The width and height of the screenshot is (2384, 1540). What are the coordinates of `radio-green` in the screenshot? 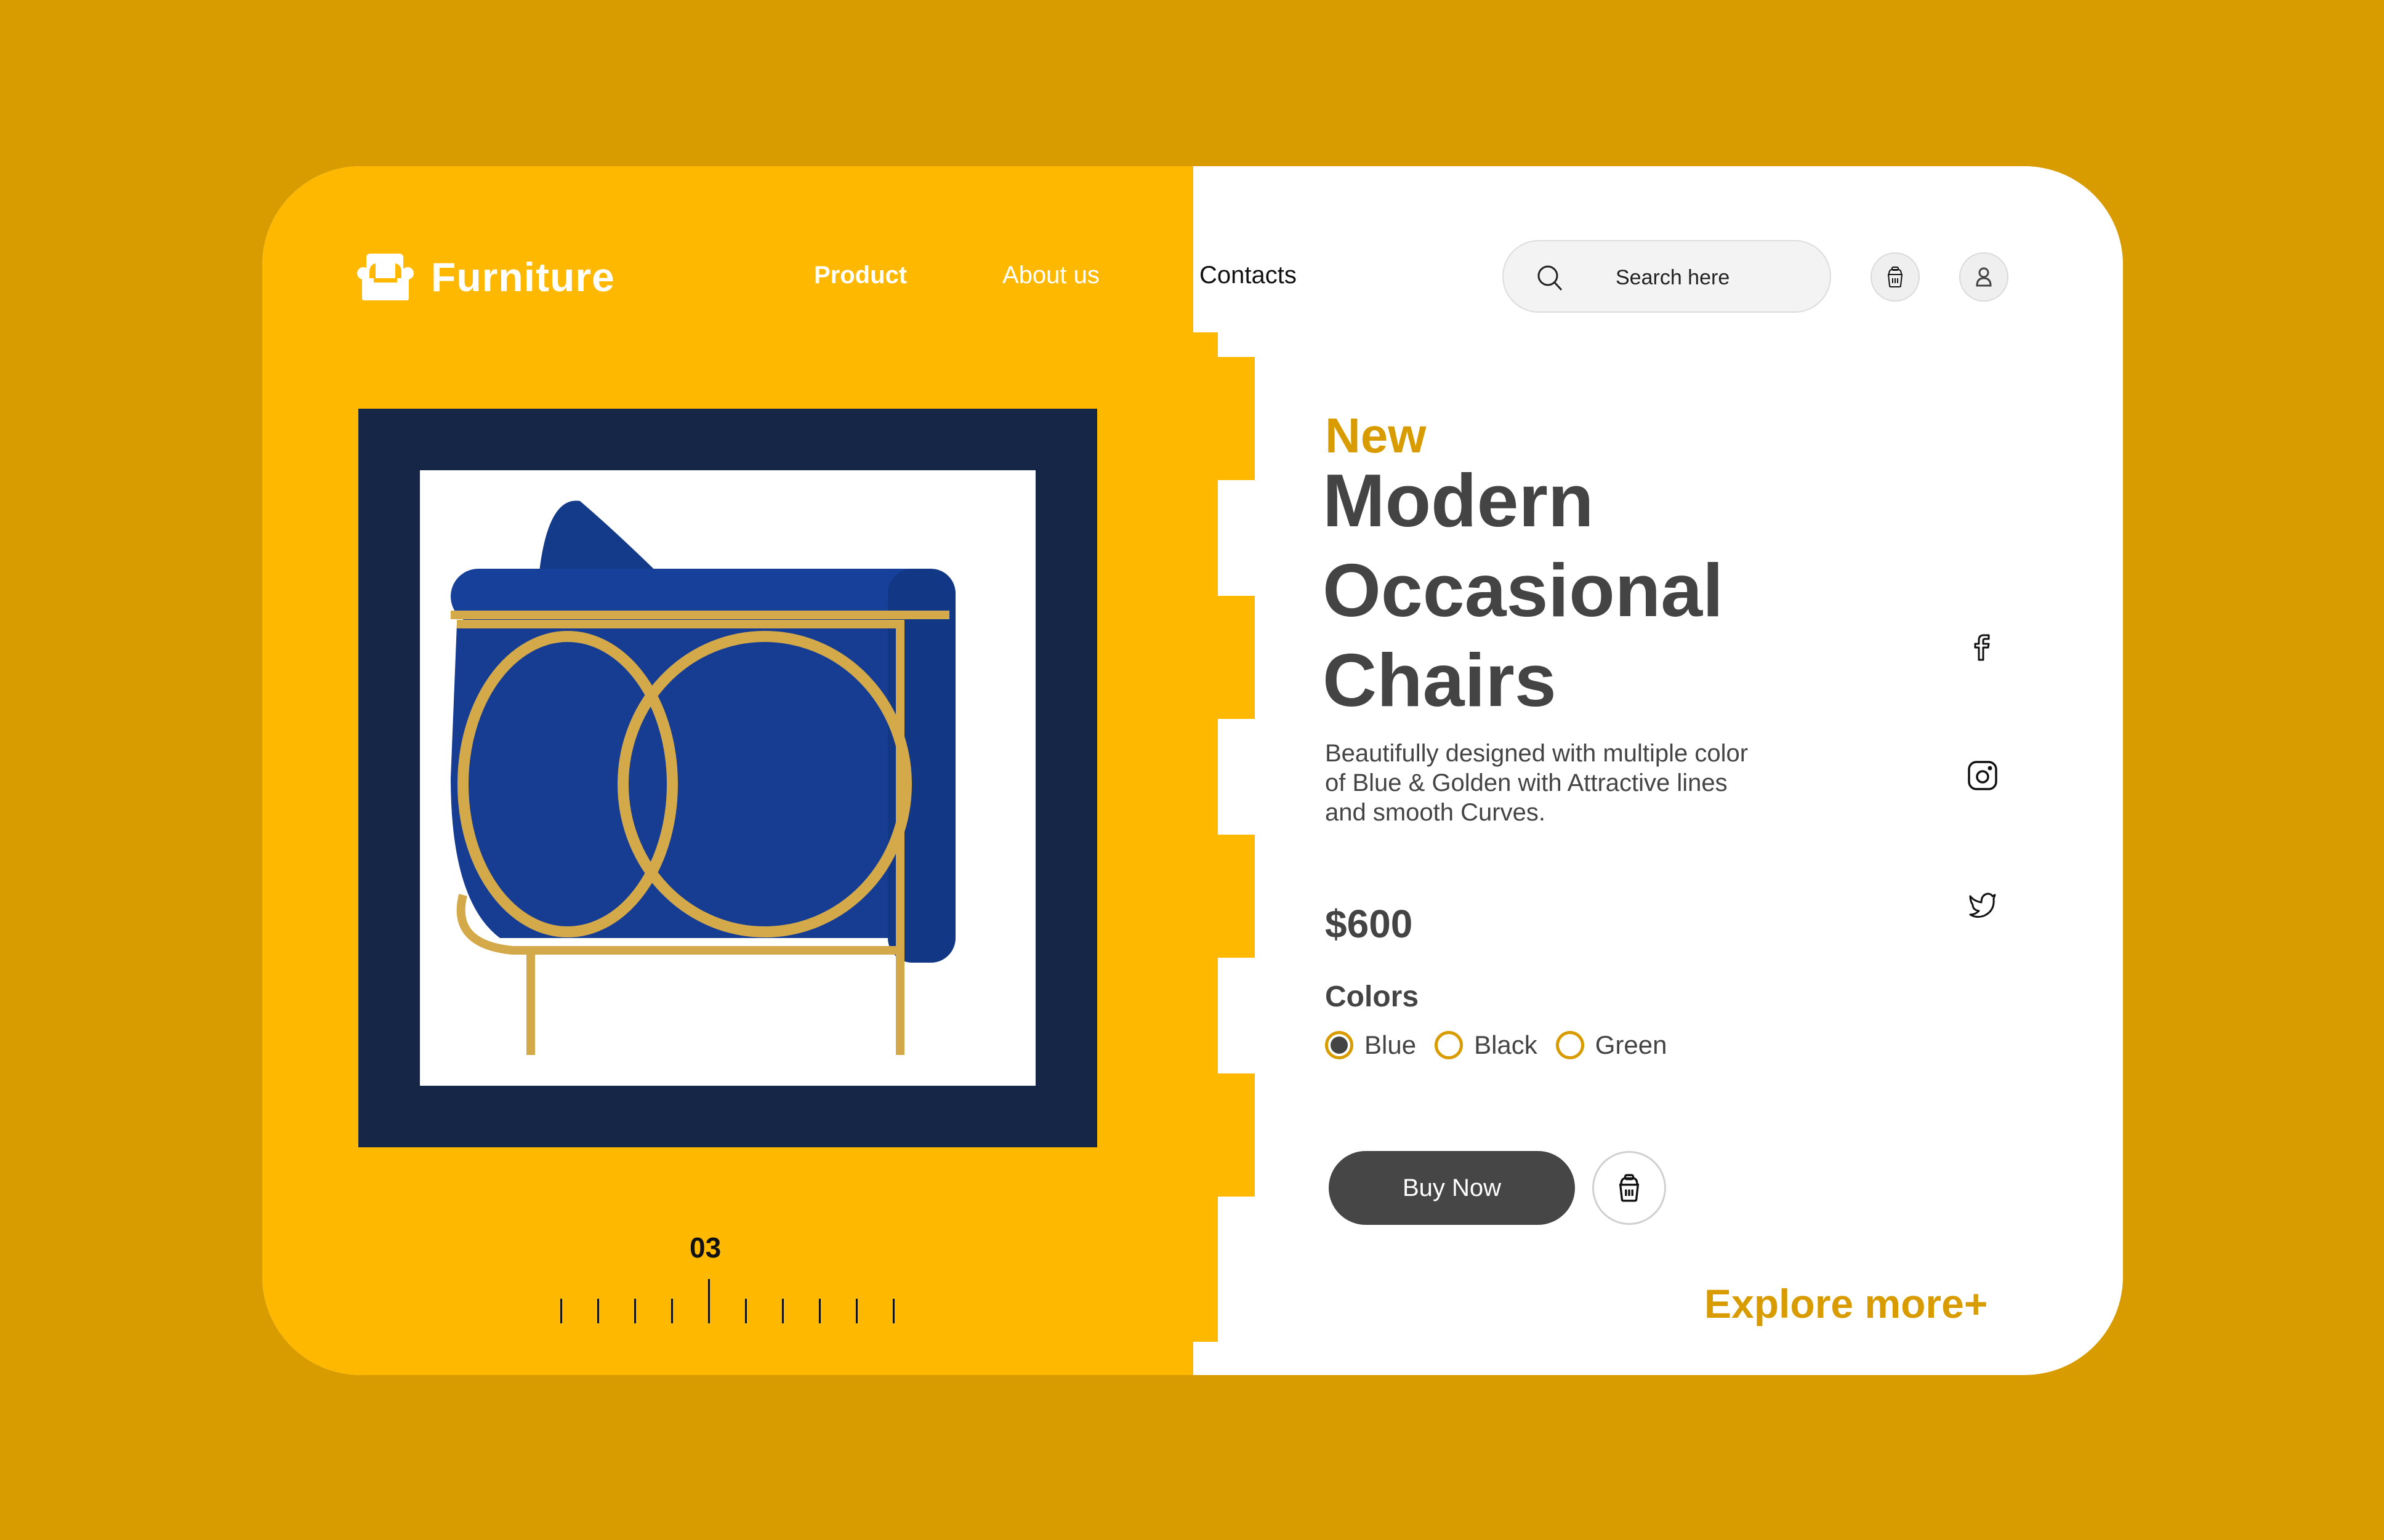 It's located at (1569, 1045).